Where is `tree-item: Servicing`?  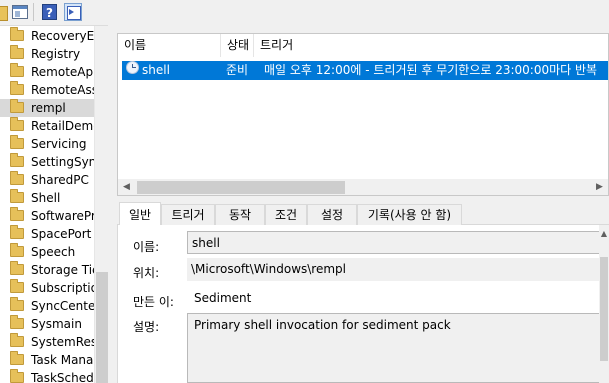
tree-item: Servicing is located at coordinates (47, 144).